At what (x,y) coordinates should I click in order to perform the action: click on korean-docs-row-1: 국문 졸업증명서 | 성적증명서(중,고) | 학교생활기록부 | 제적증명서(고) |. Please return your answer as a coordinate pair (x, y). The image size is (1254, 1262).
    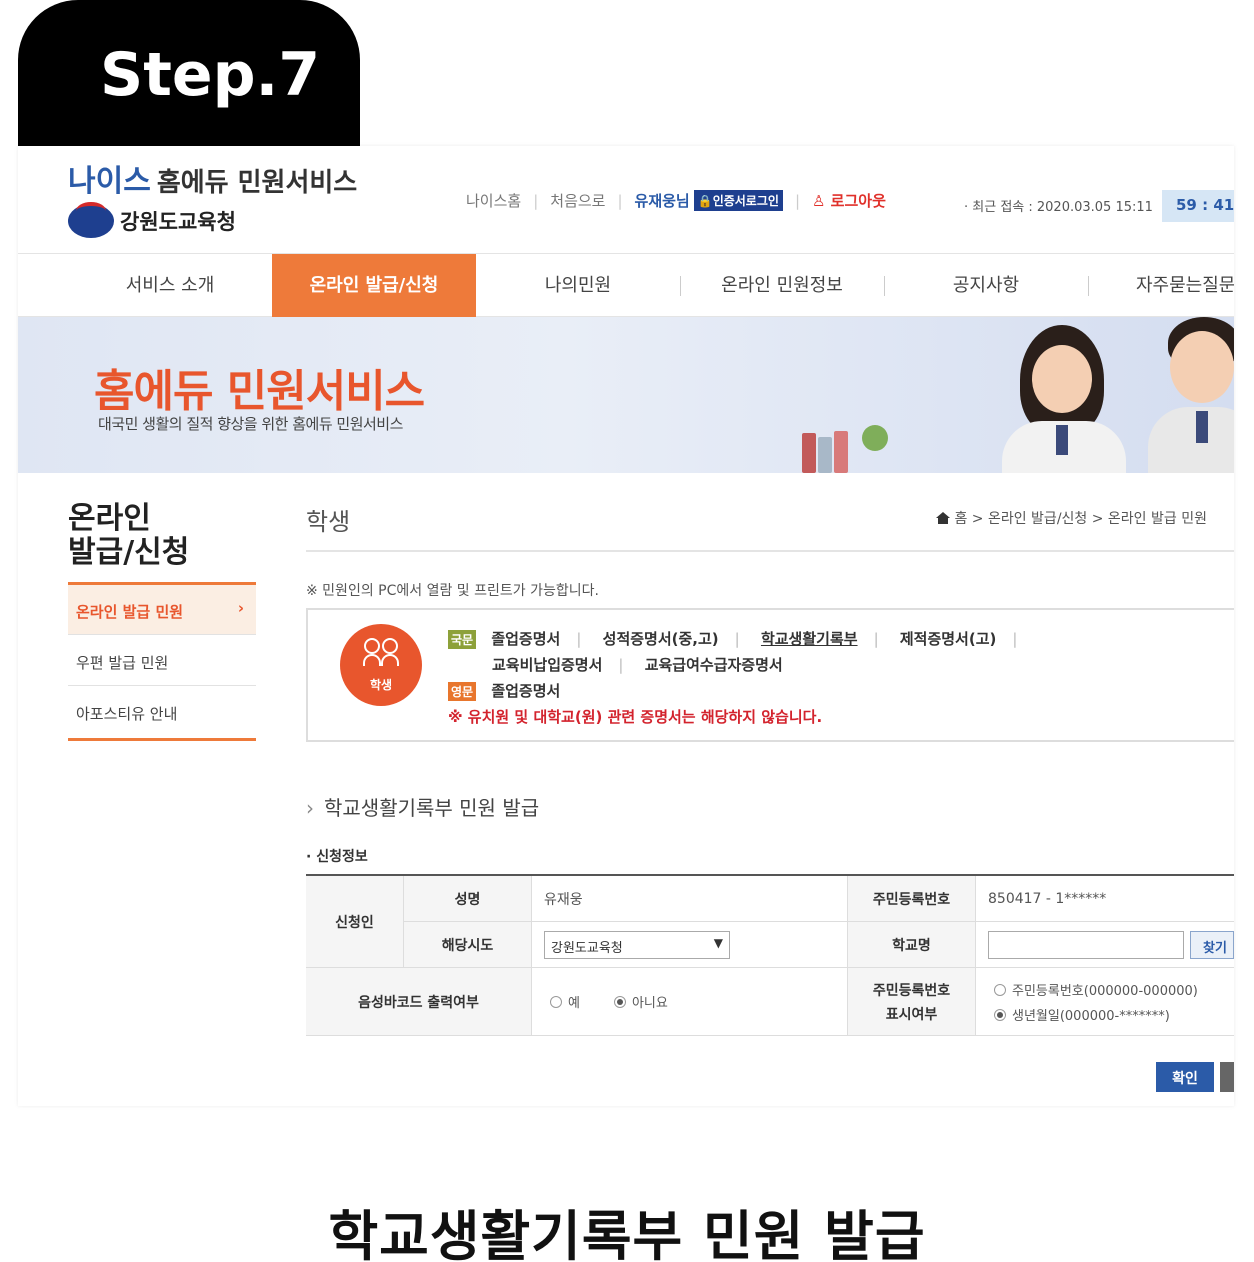
    Looking at the image, I should click on (740, 638).